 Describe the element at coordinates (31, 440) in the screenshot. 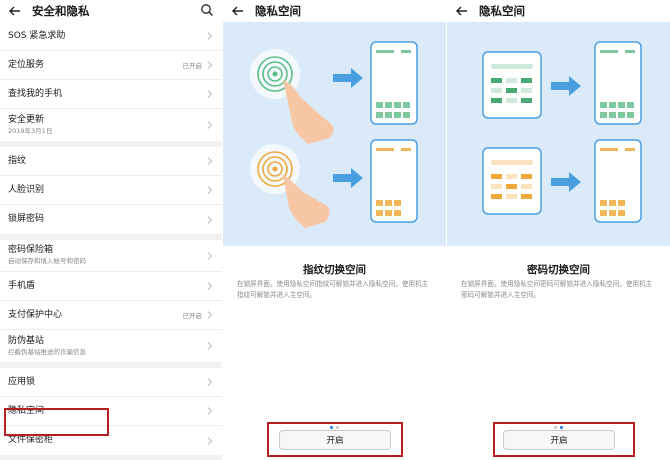

I see `item-label: 文件保密柜` at that location.